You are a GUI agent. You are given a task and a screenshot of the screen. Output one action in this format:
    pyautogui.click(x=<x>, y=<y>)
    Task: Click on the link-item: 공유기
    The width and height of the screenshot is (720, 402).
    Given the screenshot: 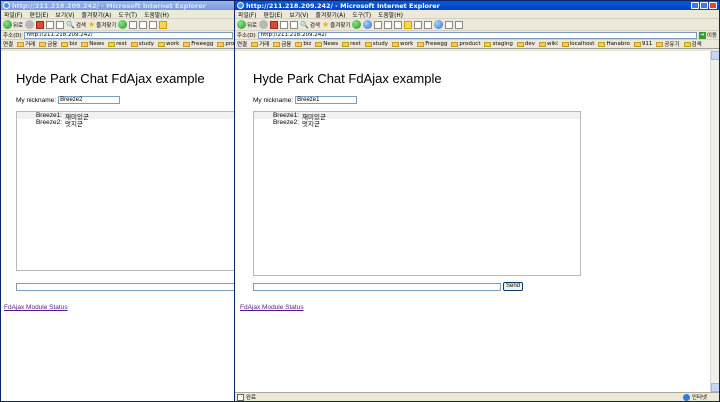 What is the action you would take?
    pyautogui.click(x=668, y=44)
    